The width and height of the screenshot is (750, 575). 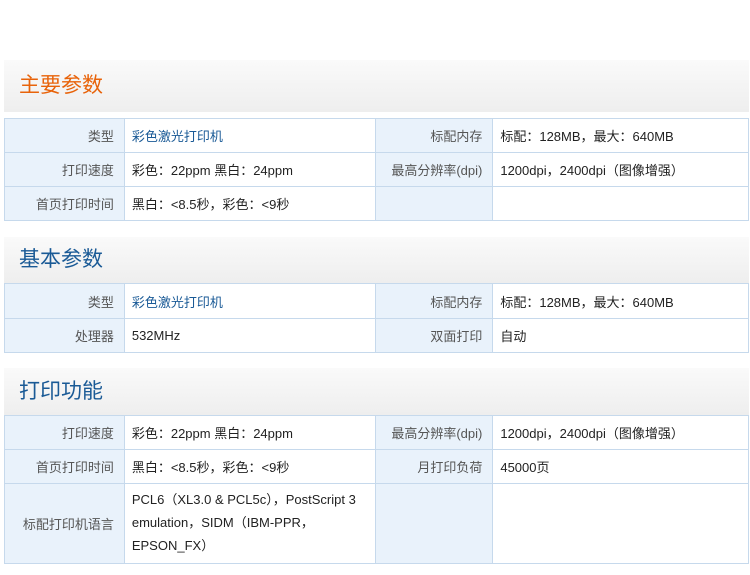 I want to click on table-row: 首页打印时间 黑白：<8.5秒，彩色：<9秒 月打印负荷 45000页, so click(x=377, y=467).